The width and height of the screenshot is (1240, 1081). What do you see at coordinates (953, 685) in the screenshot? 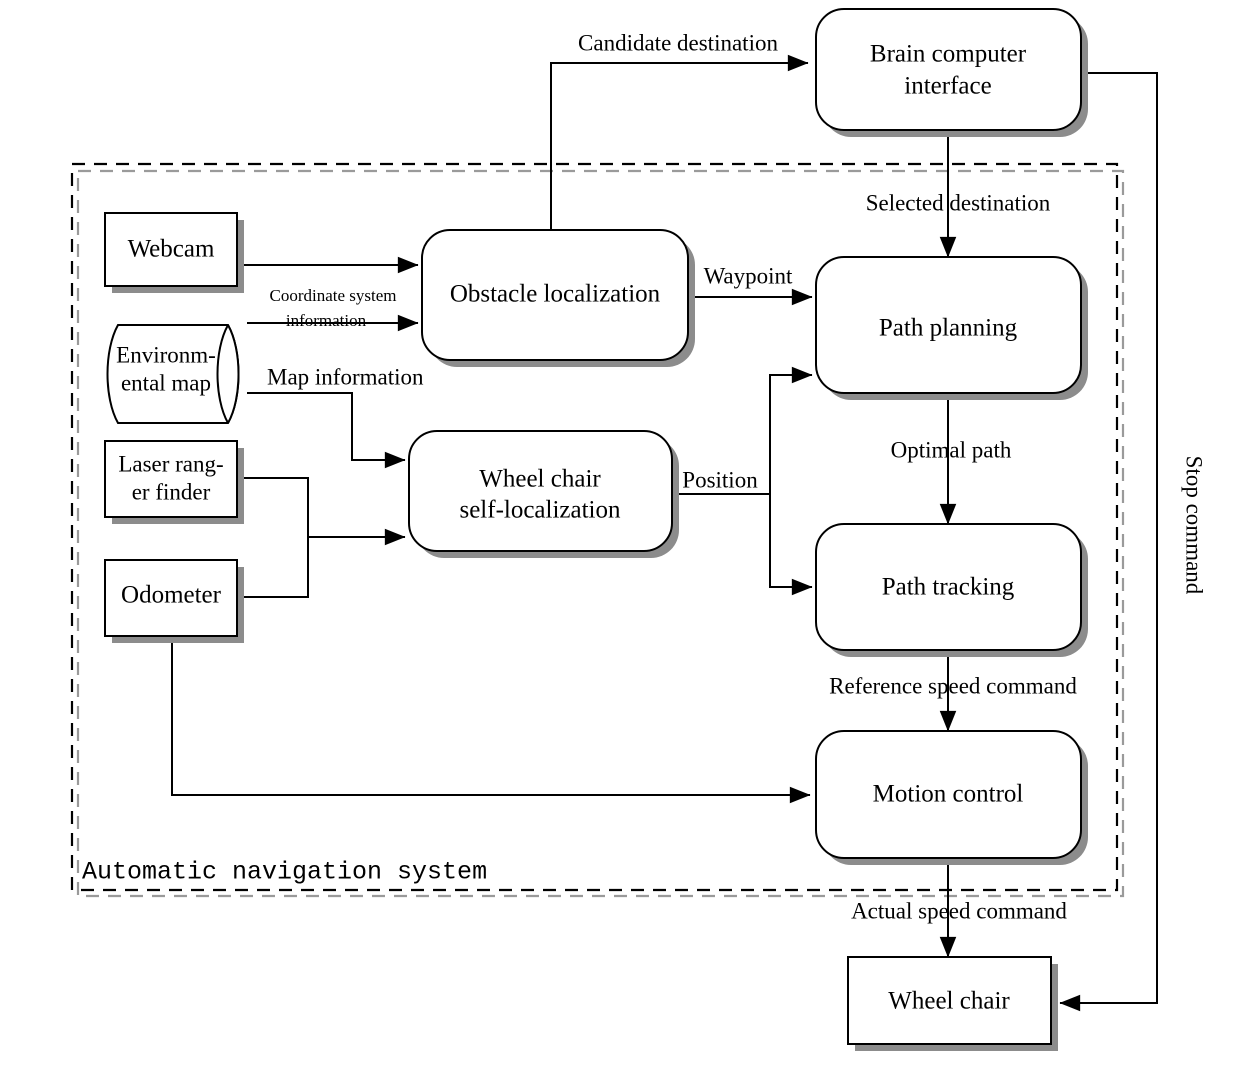
I see `edge-reference-speed-label: Reference speed command` at bounding box center [953, 685].